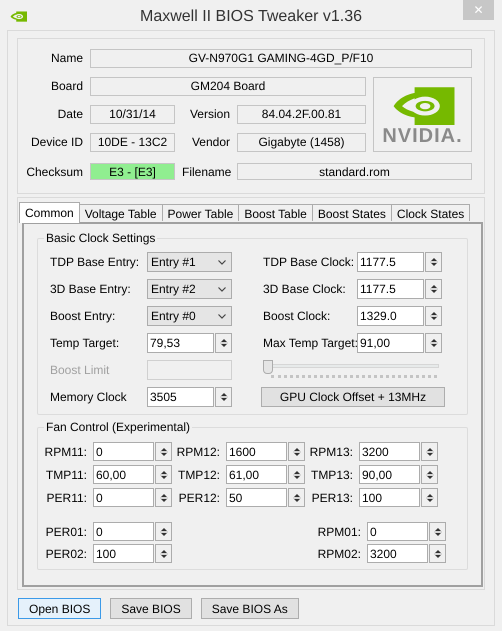  What do you see at coordinates (422, 135) in the screenshot?
I see `logo-text: NVIDIA.` at bounding box center [422, 135].